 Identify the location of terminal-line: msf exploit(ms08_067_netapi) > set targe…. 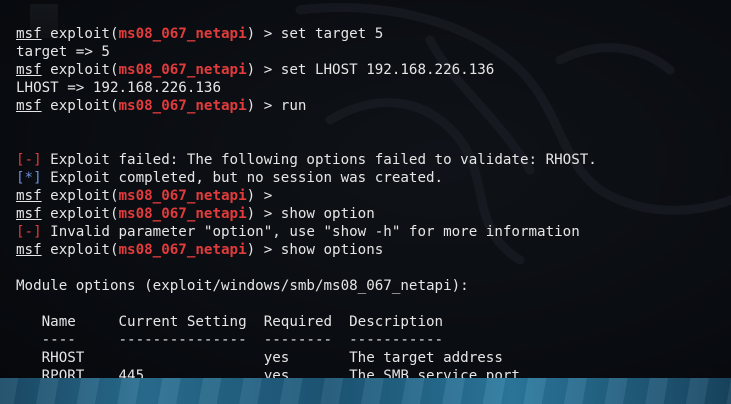
(306, 34).